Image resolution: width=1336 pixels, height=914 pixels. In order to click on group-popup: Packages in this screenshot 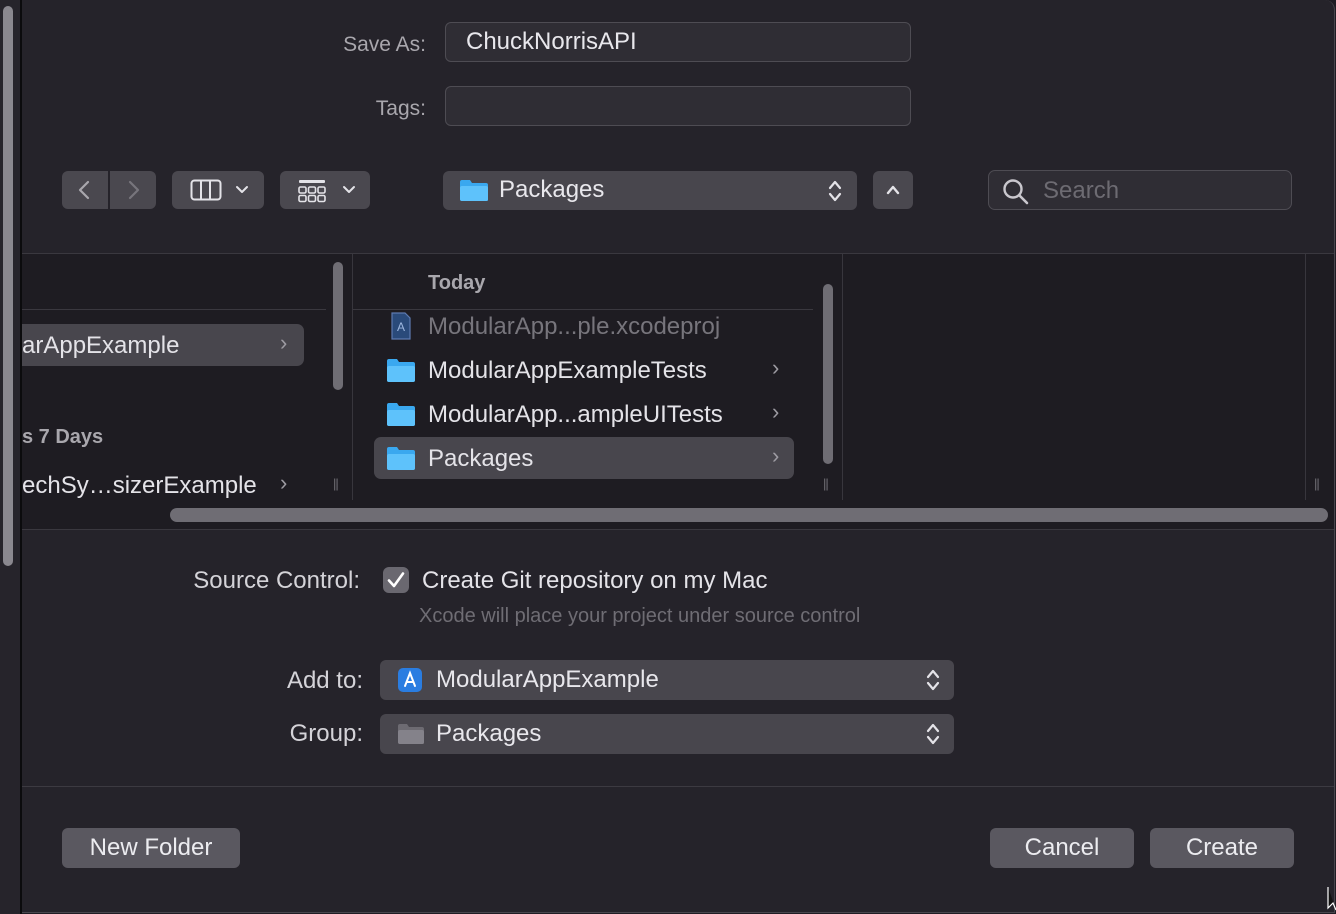, I will do `click(667, 734)`.